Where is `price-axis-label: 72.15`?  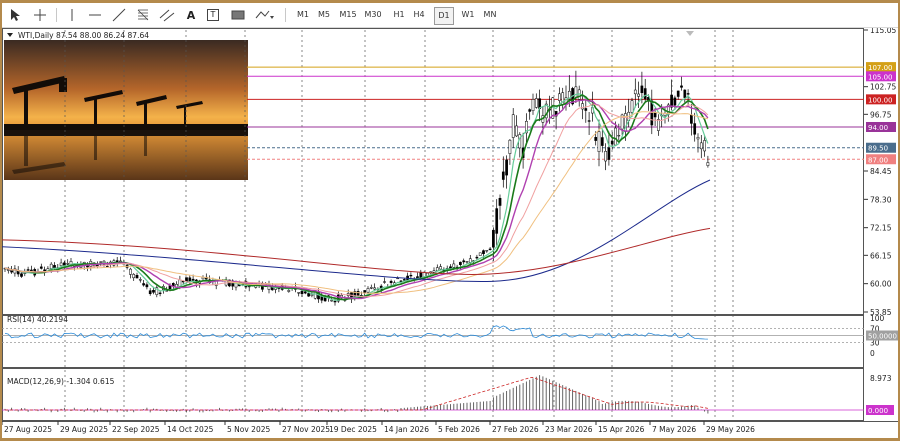
price-axis-label: 72.15 is located at coordinates (881, 228).